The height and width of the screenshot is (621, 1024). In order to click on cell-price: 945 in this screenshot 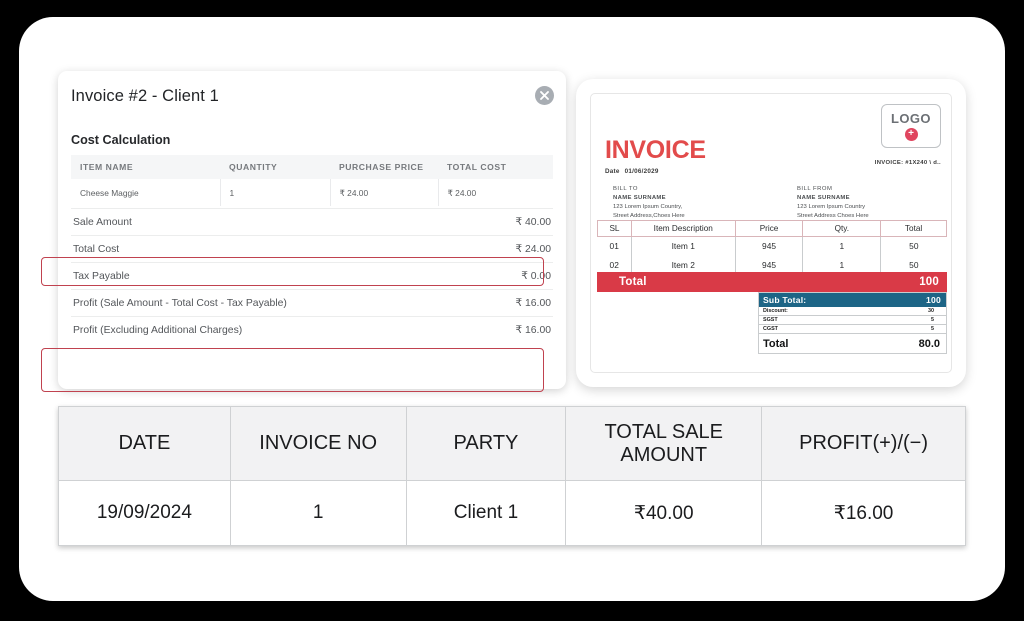, I will do `click(768, 246)`.